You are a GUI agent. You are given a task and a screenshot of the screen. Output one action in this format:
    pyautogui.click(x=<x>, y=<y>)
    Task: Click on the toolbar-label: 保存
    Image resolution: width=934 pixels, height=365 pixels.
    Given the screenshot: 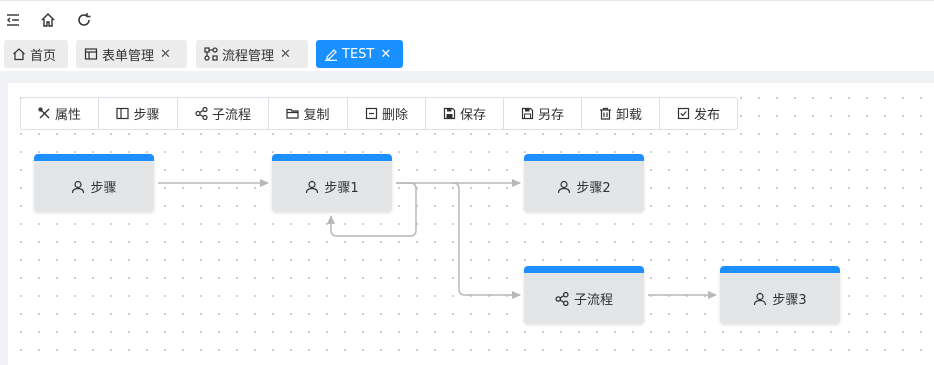 What is the action you would take?
    pyautogui.click(x=472, y=115)
    